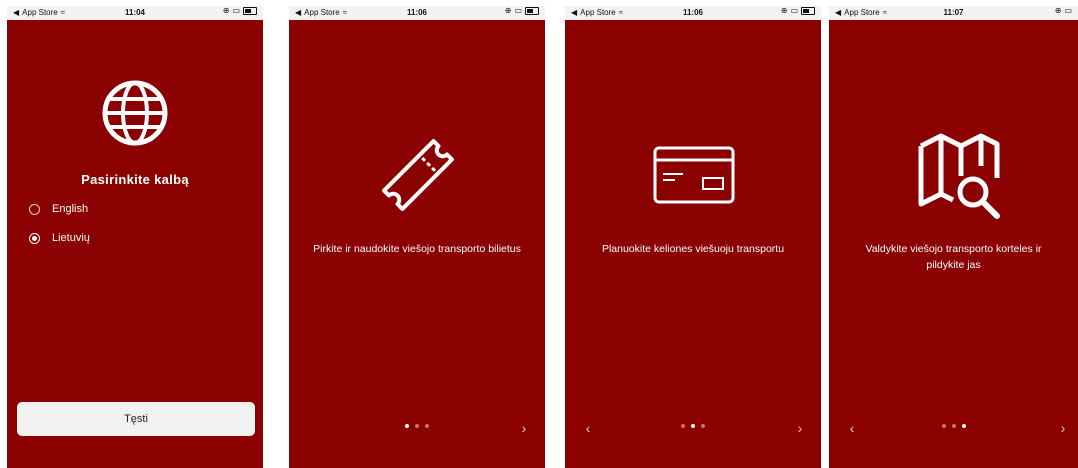  I want to click on status-time: 11:07, so click(953, 12).